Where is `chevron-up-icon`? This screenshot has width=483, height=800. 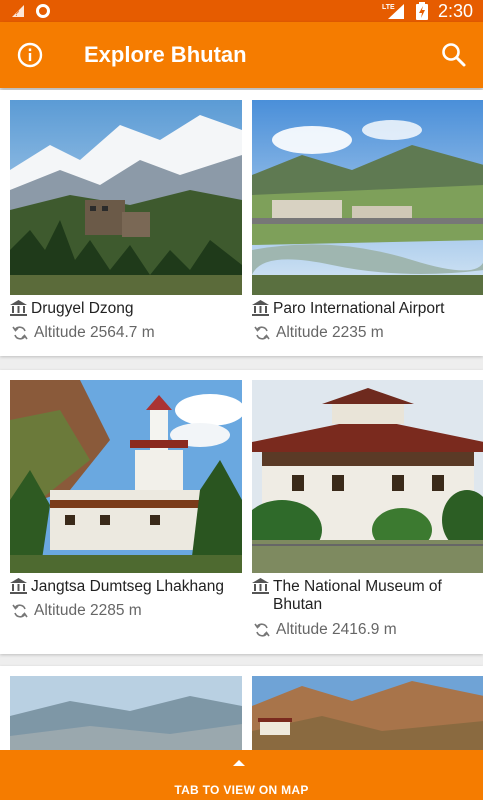
chevron-up-icon is located at coordinates (239, 763).